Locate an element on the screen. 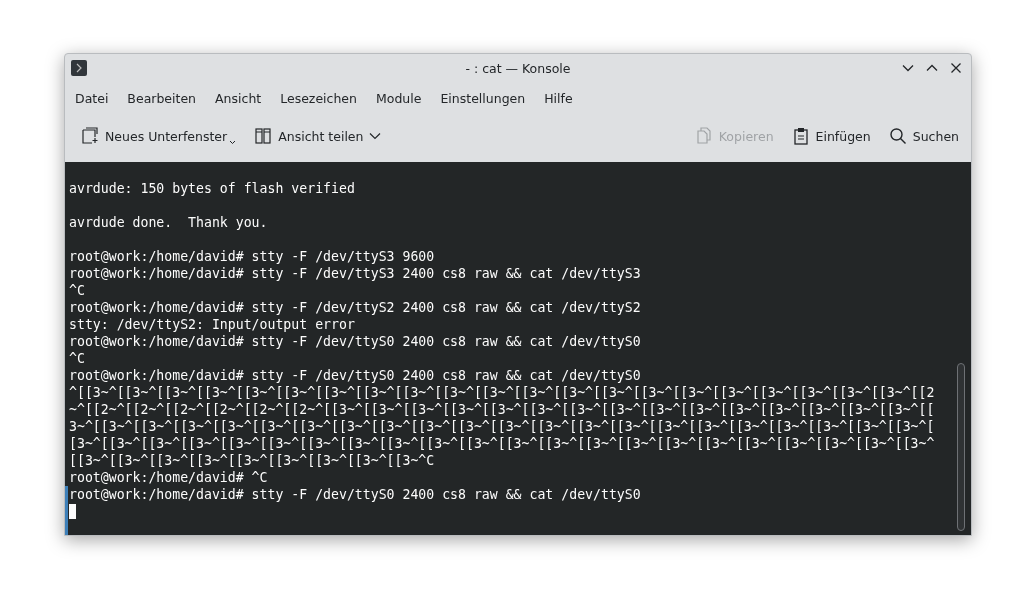 This screenshot has height=612, width=1036. menu-item: Datei is located at coordinates (96, 98).